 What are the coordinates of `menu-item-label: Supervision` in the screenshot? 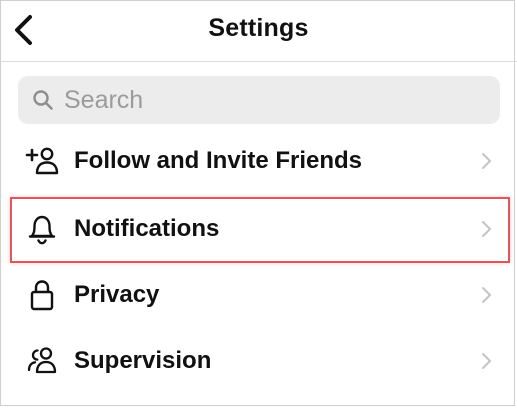 It's located at (143, 360).